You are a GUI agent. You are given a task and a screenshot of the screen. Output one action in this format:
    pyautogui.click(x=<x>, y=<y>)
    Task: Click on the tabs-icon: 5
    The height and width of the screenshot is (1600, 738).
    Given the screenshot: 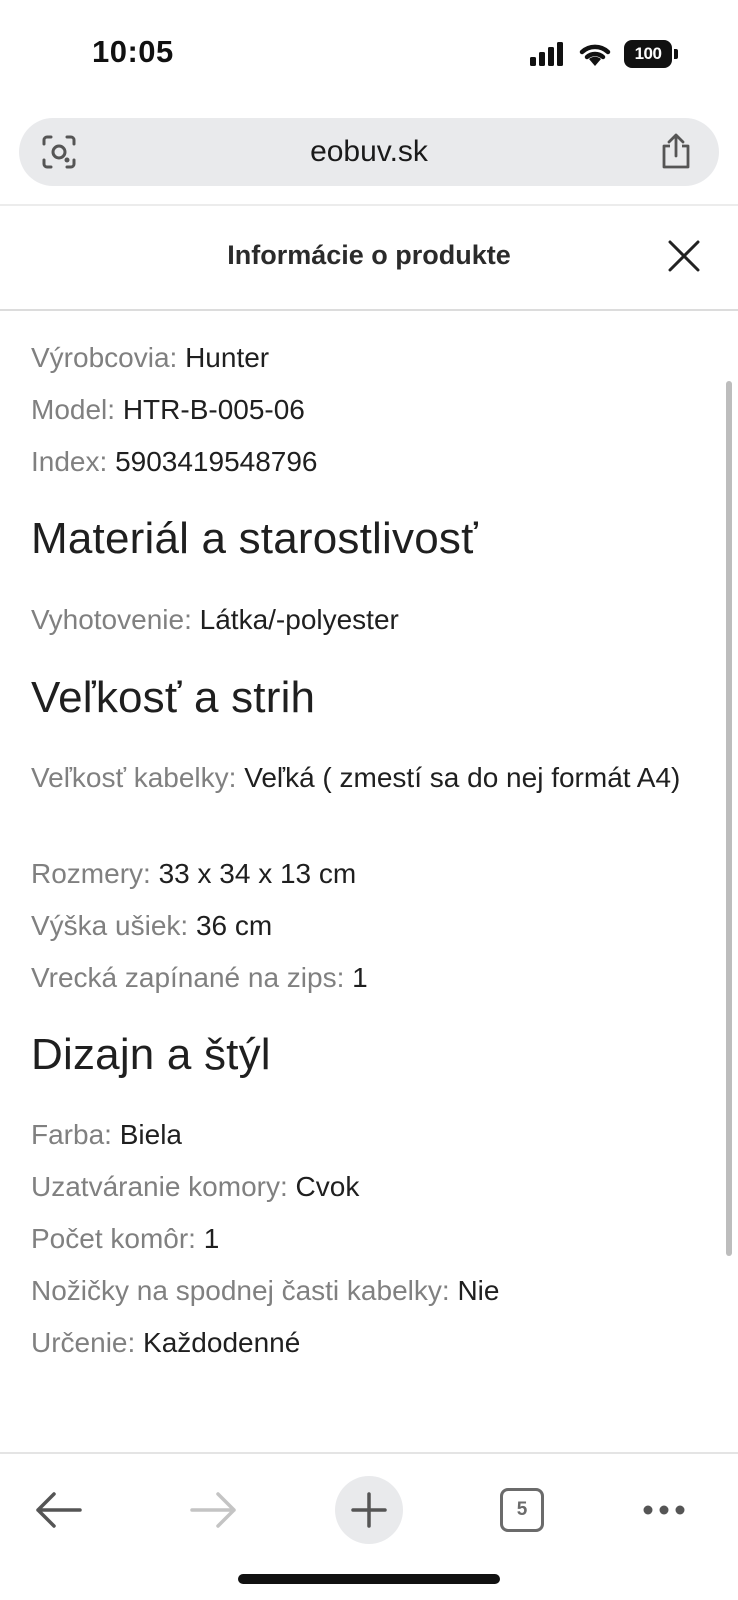 What is the action you would take?
    pyautogui.click(x=523, y=1510)
    